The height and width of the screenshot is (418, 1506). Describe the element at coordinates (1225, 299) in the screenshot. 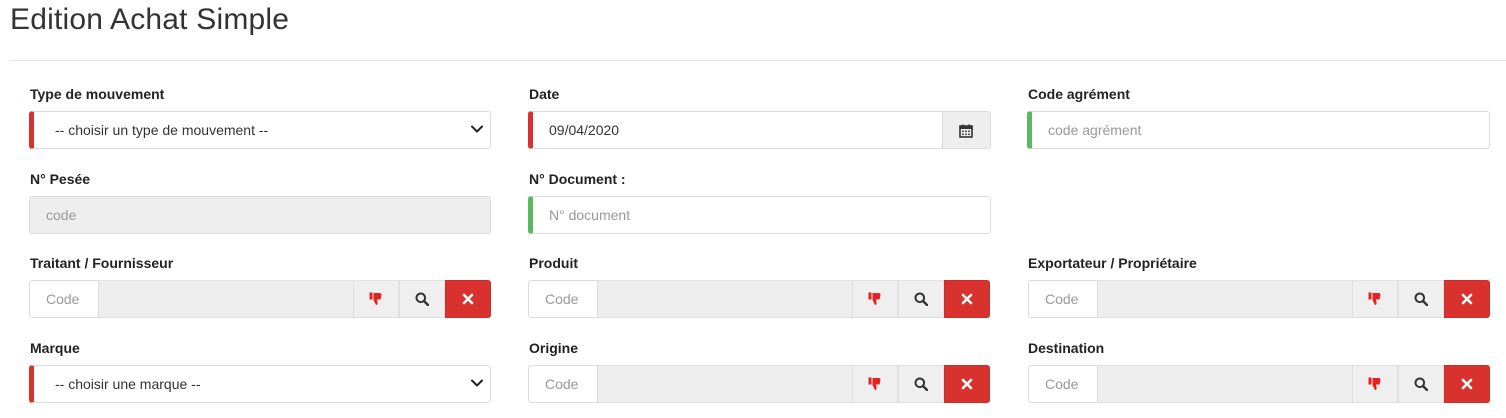

I see `exportateur-name-display` at that location.